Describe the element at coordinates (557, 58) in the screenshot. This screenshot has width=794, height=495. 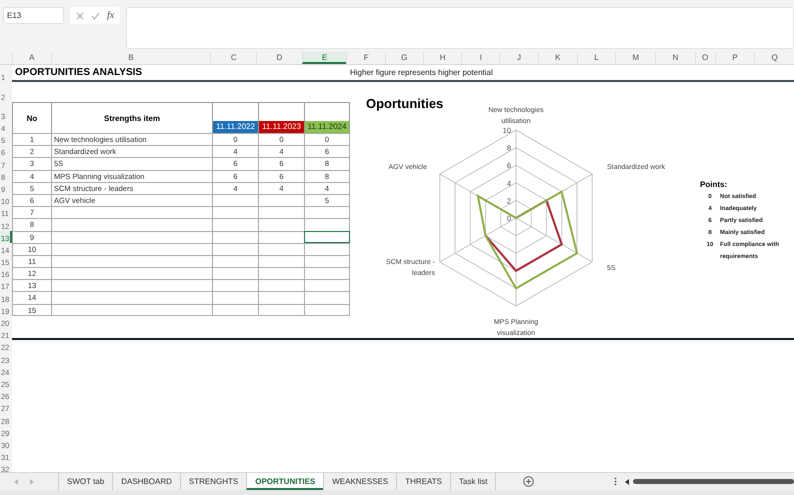
I see `column-header: K` at that location.